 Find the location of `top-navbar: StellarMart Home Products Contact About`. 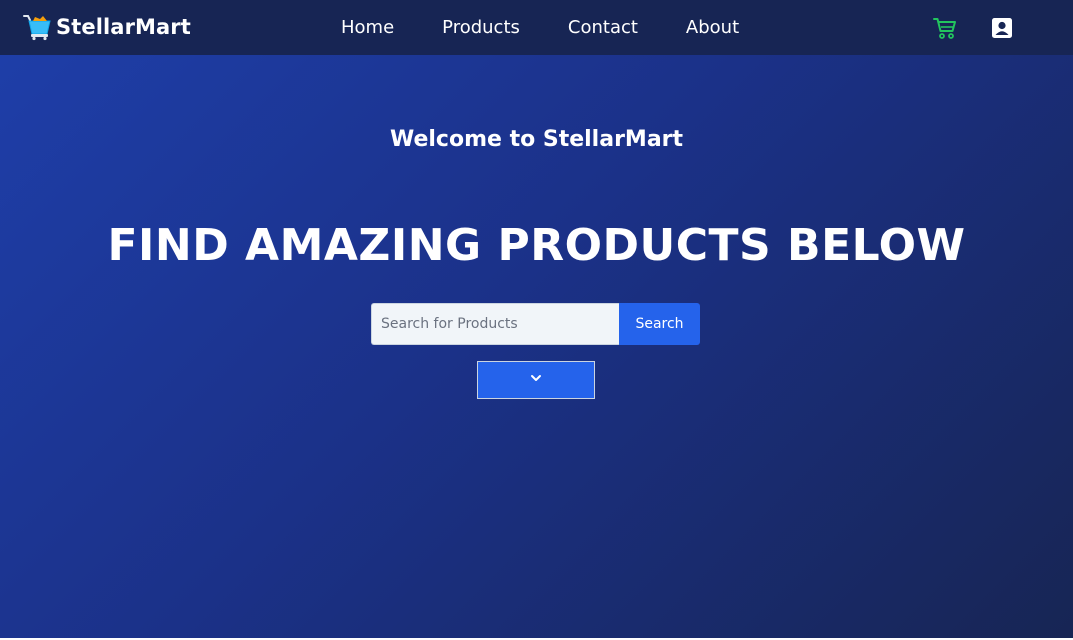

top-navbar: StellarMart Home Products Contact About is located at coordinates (536, 27).